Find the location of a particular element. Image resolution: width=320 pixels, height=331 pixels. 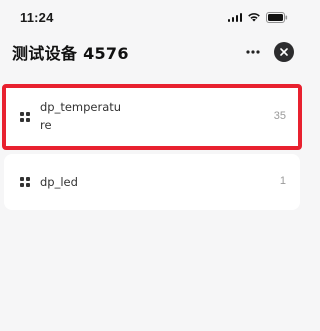

datapoint-name: dp_temperatu re is located at coordinates (80, 116).